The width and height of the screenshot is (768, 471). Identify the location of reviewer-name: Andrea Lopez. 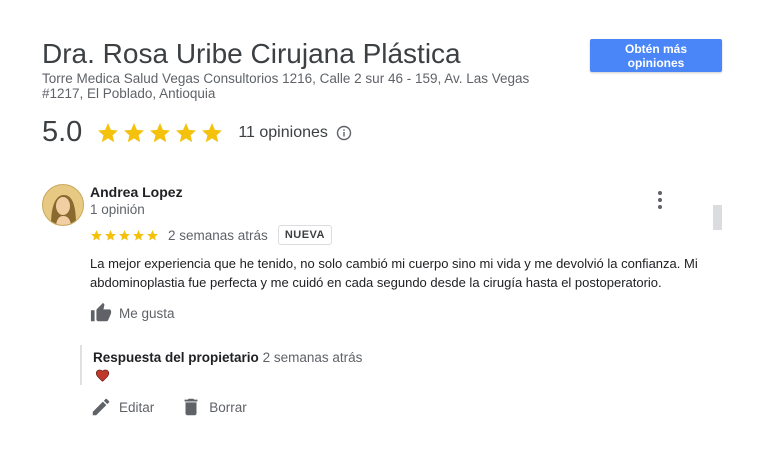
(136, 192).